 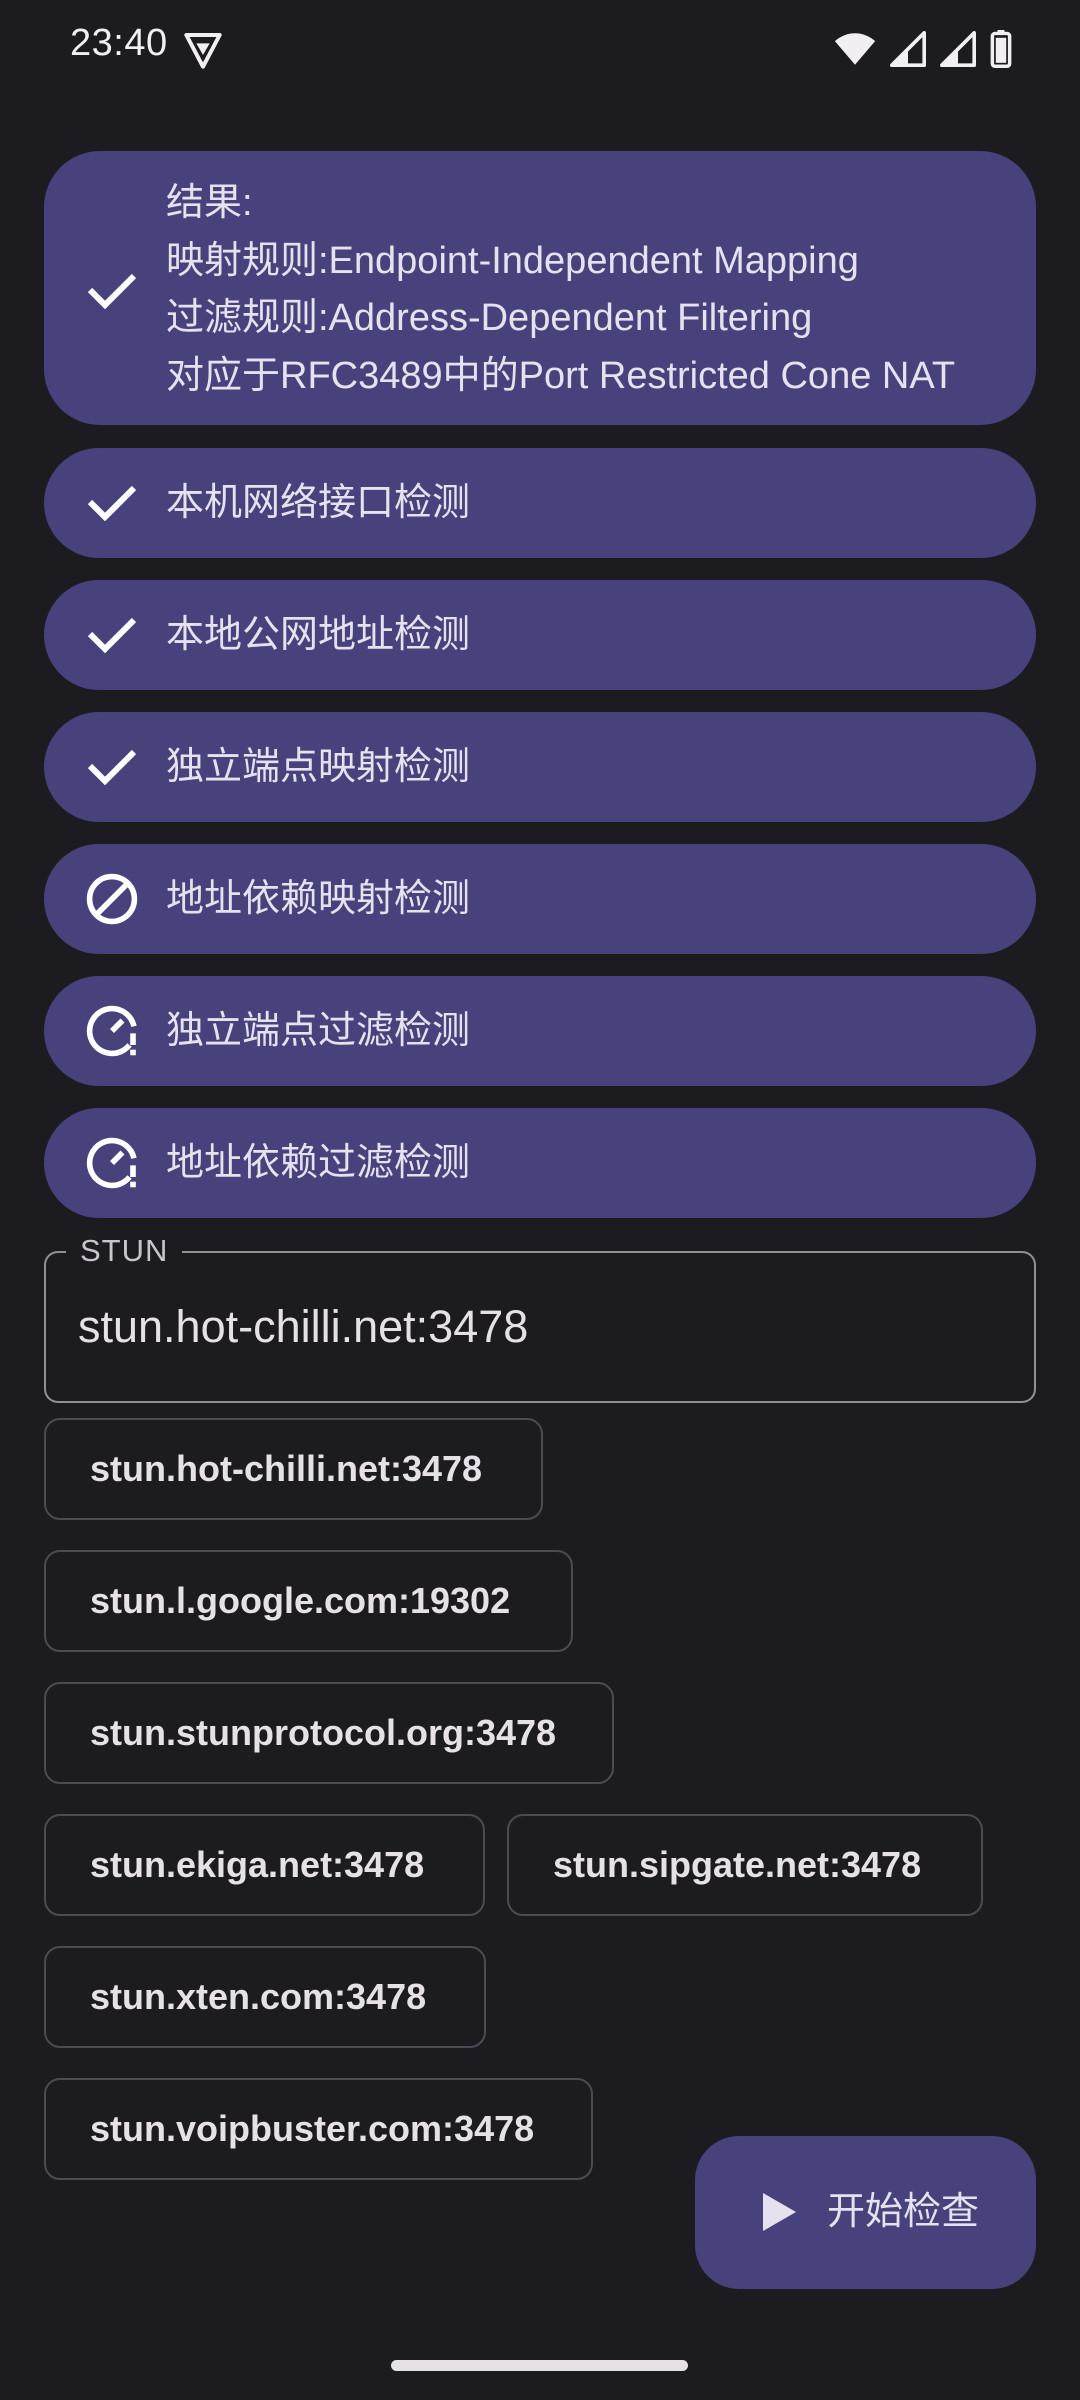 What do you see at coordinates (540, 899) in the screenshot?
I see `step-address-dependent-mapping: 地址依赖映射检测` at bounding box center [540, 899].